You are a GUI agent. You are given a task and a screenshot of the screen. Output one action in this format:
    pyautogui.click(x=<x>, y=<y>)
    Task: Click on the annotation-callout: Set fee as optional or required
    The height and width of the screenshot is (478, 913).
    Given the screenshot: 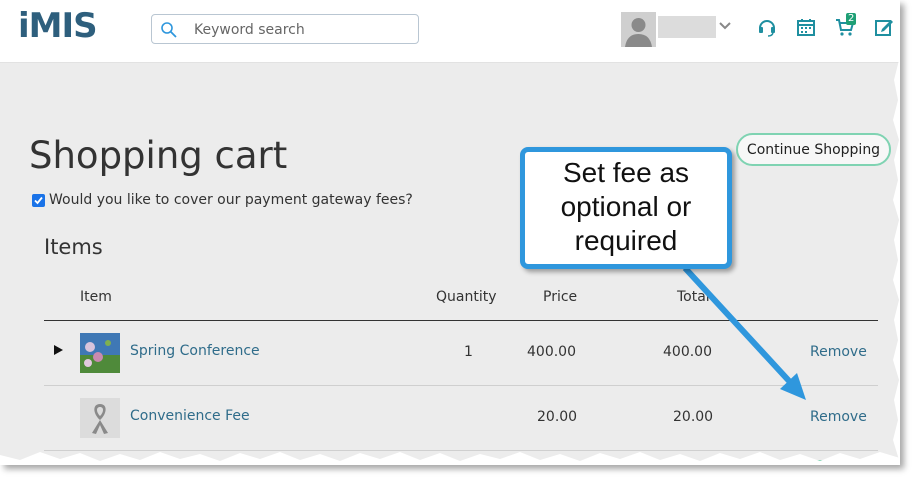 What is the action you would take?
    pyautogui.click(x=626, y=208)
    